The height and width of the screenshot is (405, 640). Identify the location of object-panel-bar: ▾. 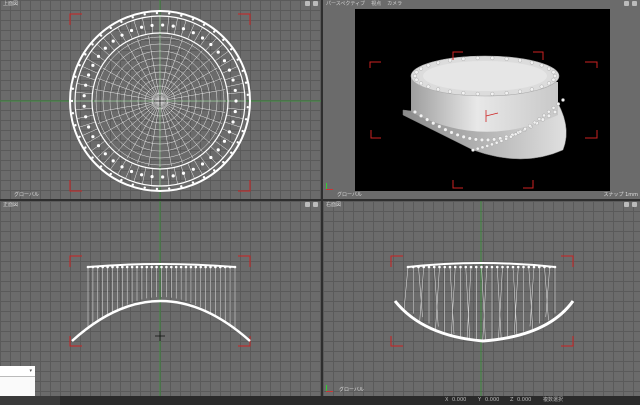
(17, 371).